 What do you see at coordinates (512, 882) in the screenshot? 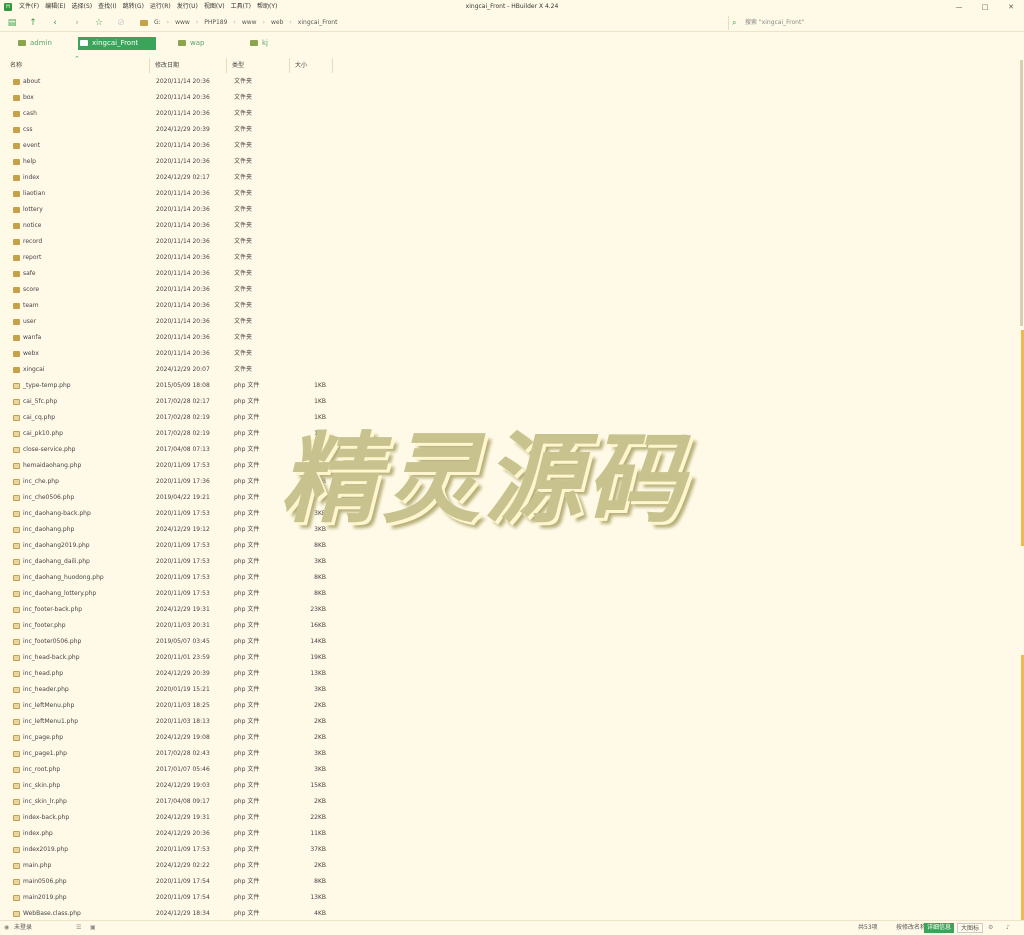
I see `list-item: main0506.php 2020/11/09 17:54 php 文件 8KB` at bounding box center [512, 882].